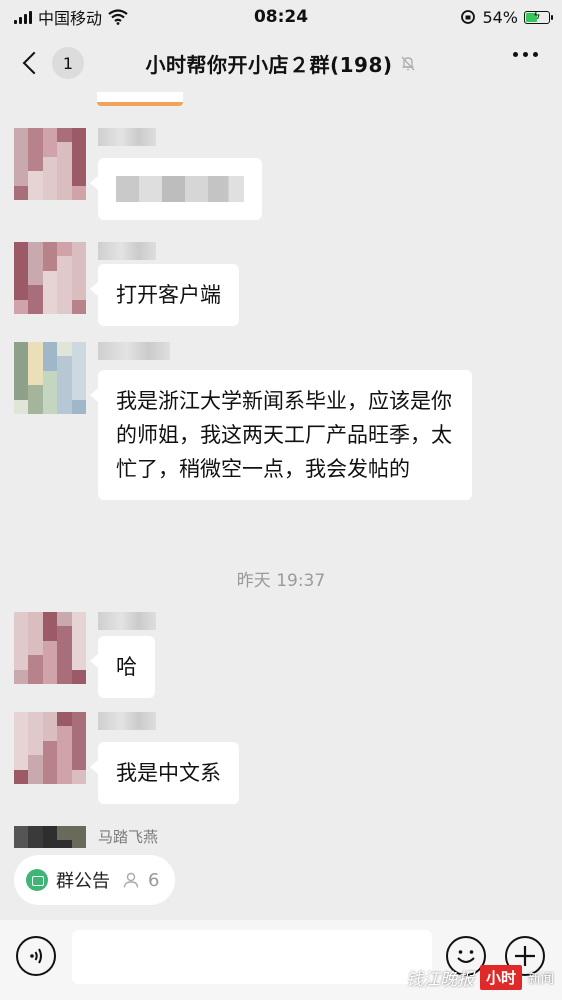 The width and height of the screenshot is (562, 1000). Describe the element at coordinates (284, 188) in the screenshot. I see `message-row` at that location.